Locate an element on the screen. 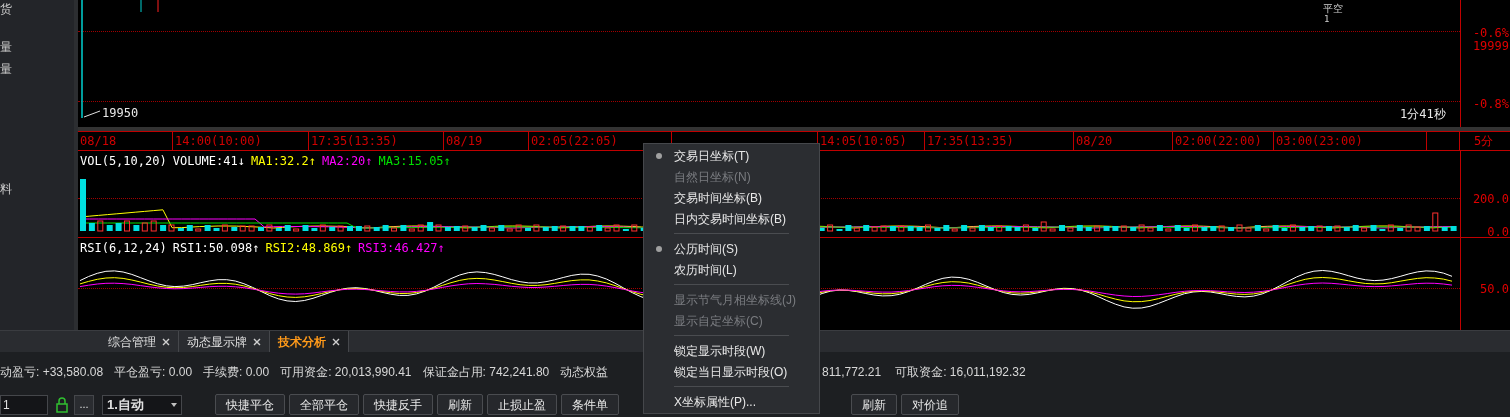 The width and height of the screenshot is (1510, 417). legend-label: RSI2:48.869↑ is located at coordinates (309, 248).